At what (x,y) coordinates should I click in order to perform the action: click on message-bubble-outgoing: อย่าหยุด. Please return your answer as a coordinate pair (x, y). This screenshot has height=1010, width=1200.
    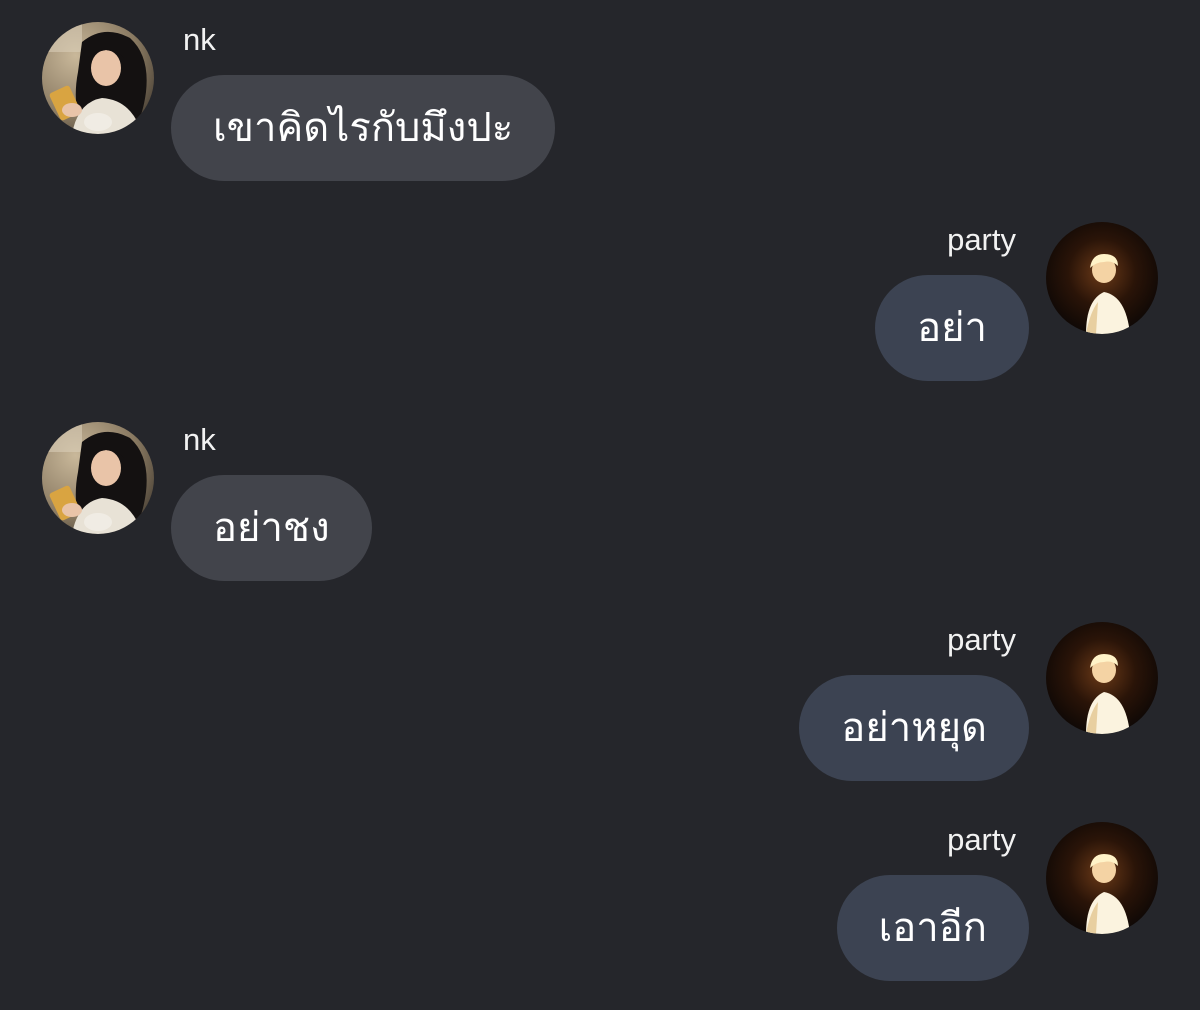
    Looking at the image, I should click on (914, 728).